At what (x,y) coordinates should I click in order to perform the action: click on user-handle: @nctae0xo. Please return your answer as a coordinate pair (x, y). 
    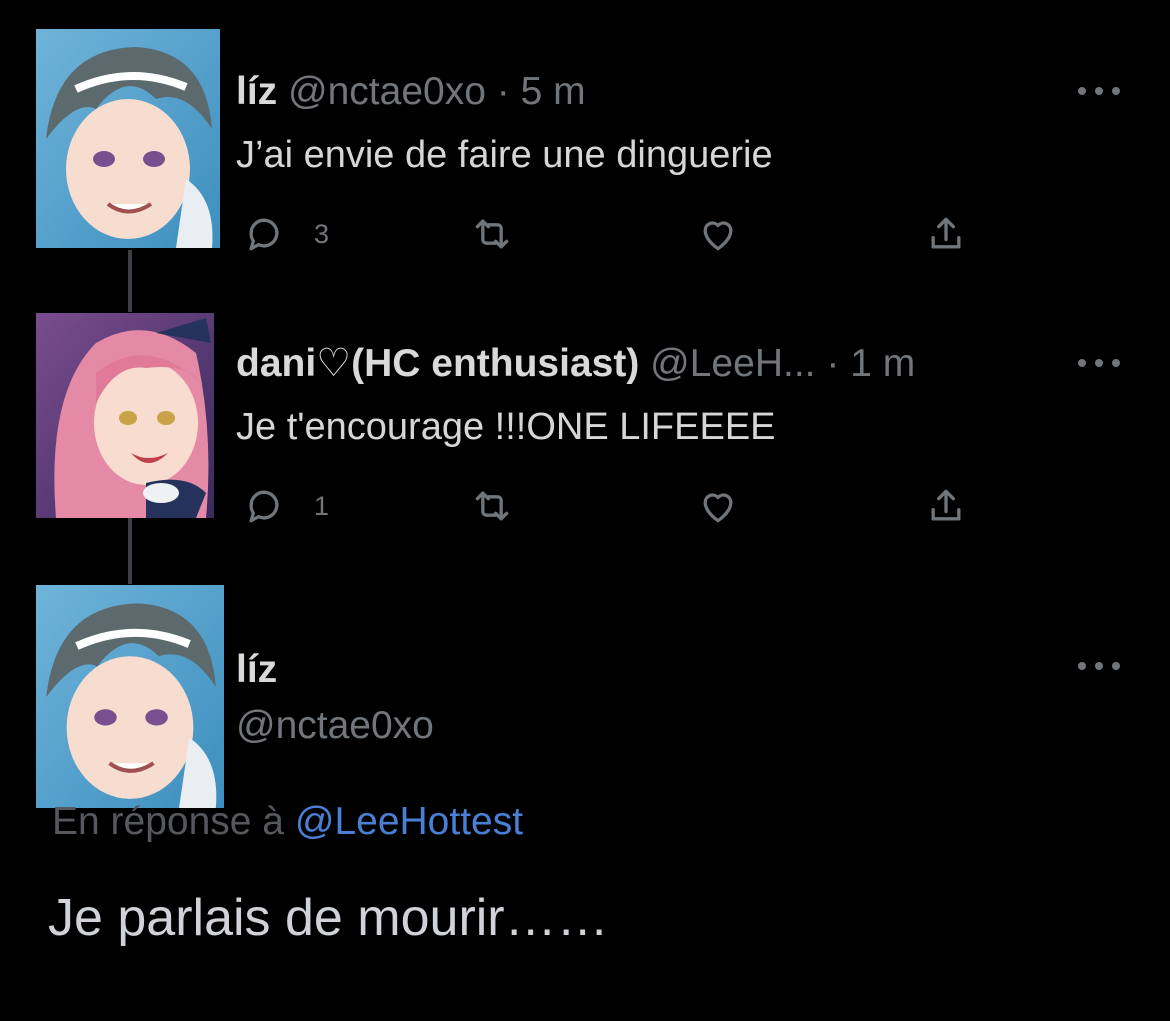
    Looking at the image, I should click on (387, 91).